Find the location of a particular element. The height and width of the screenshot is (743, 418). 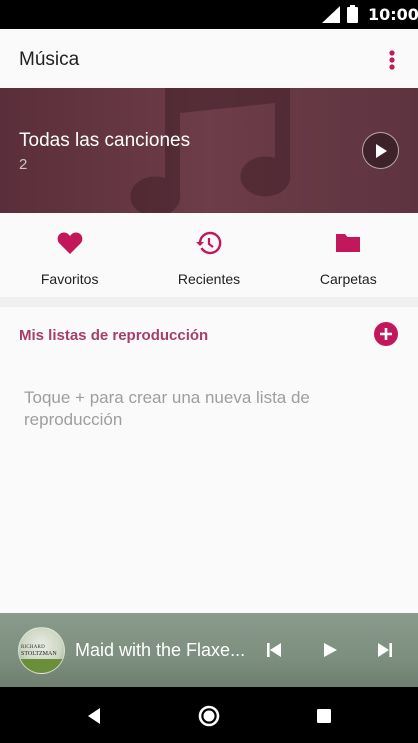

app-bar: Música is located at coordinates (209, 58).